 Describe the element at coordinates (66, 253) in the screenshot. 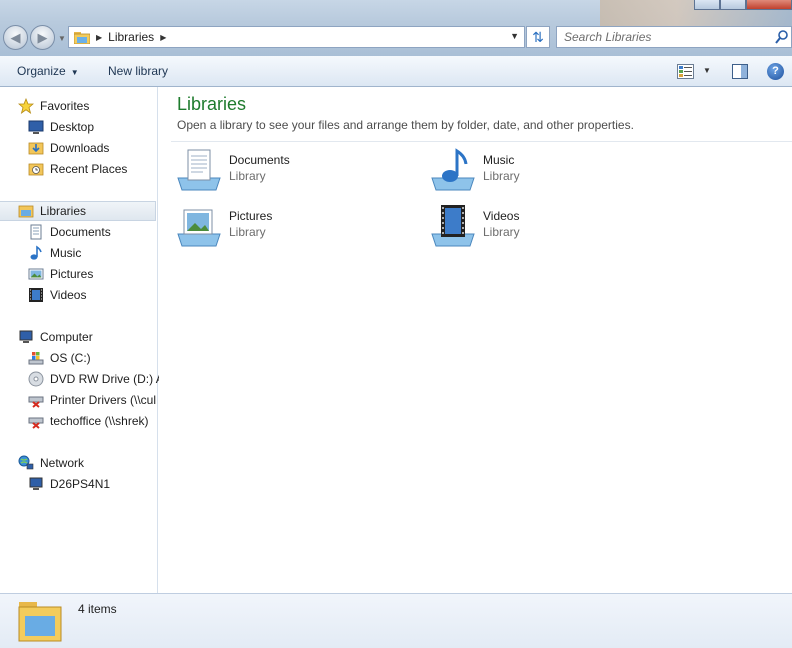

I see `nav-item-label: Music` at that location.